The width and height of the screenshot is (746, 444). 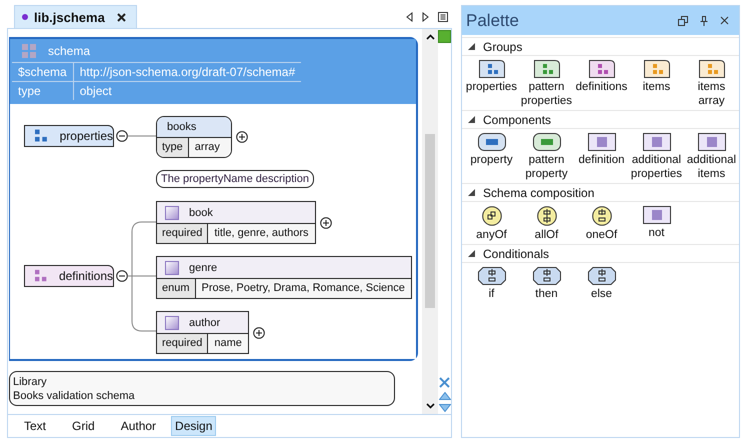 I want to click on section-header: Groups, so click(x=600, y=46).